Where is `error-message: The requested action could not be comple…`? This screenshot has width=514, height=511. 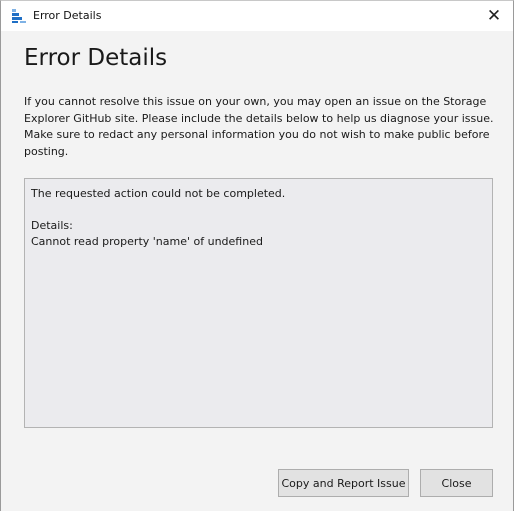 error-message: The requested action could not be comple… is located at coordinates (158, 193).